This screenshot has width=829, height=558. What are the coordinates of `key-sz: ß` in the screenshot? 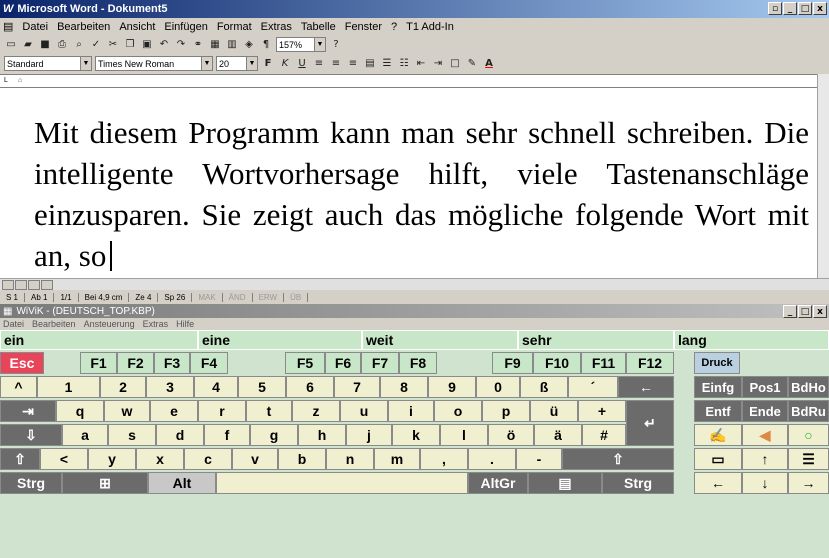 It's located at (544, 387).